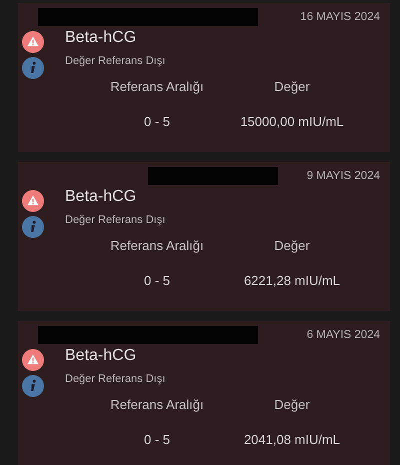  Describe the element at coordinates (340, 17) in the screenshot. I see `result-date: 16 MAYIS 2024` at that location.